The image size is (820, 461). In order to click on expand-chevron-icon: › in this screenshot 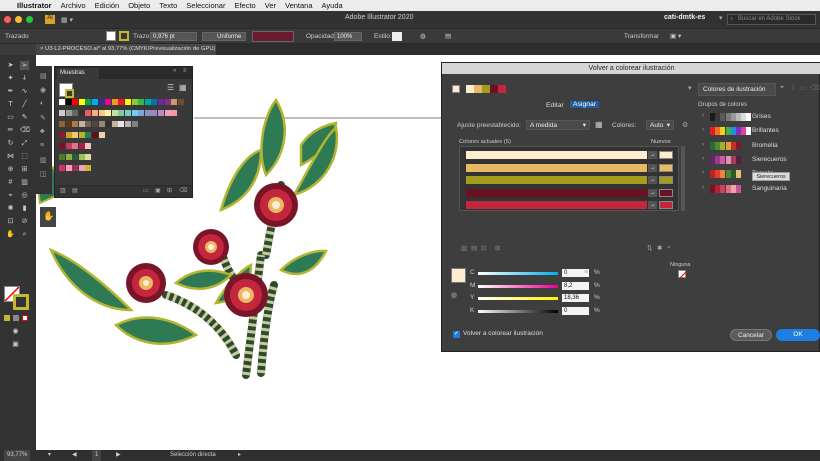, I will do `click(703, 116)`.